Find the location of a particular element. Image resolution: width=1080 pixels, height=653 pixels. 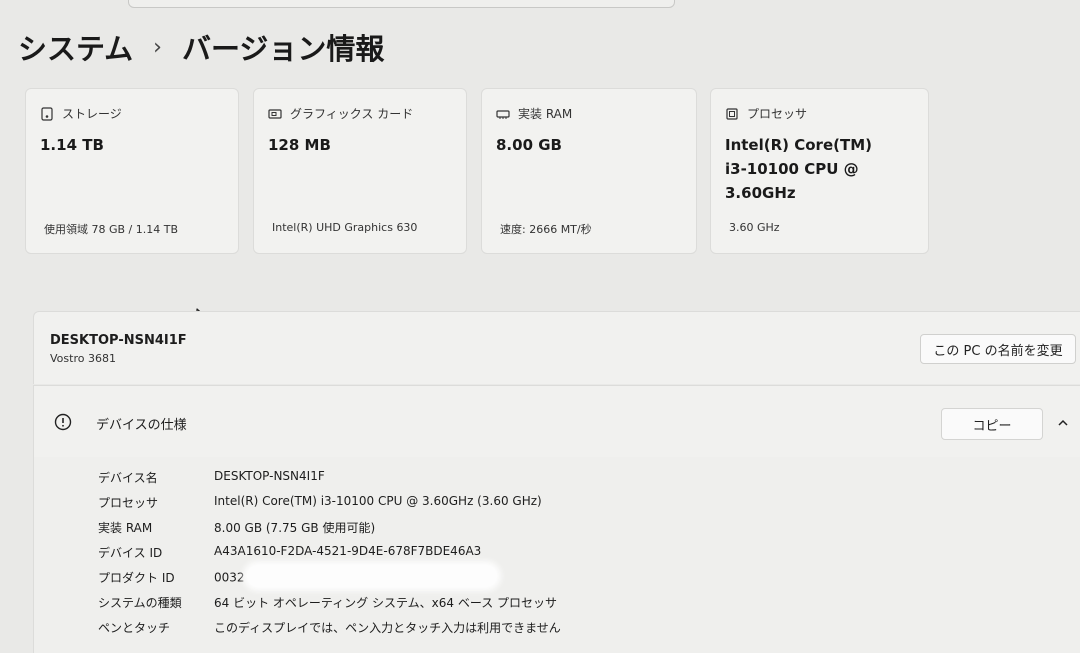

graphics-card-title: グラフィックス カード is located at coordinates (352, 114).